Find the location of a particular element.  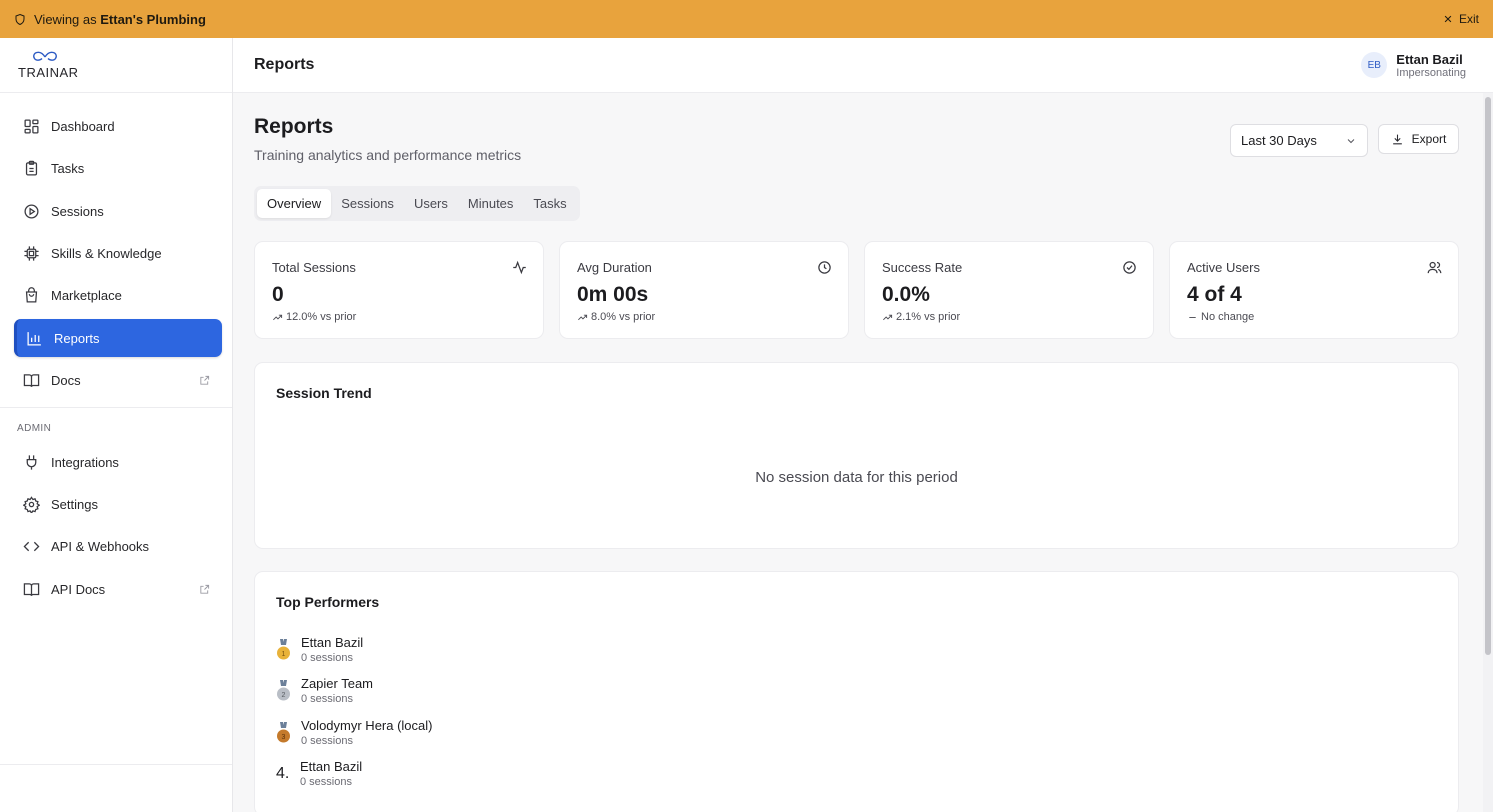

stat-label: Active Users is located at coordinates (1223, 267).